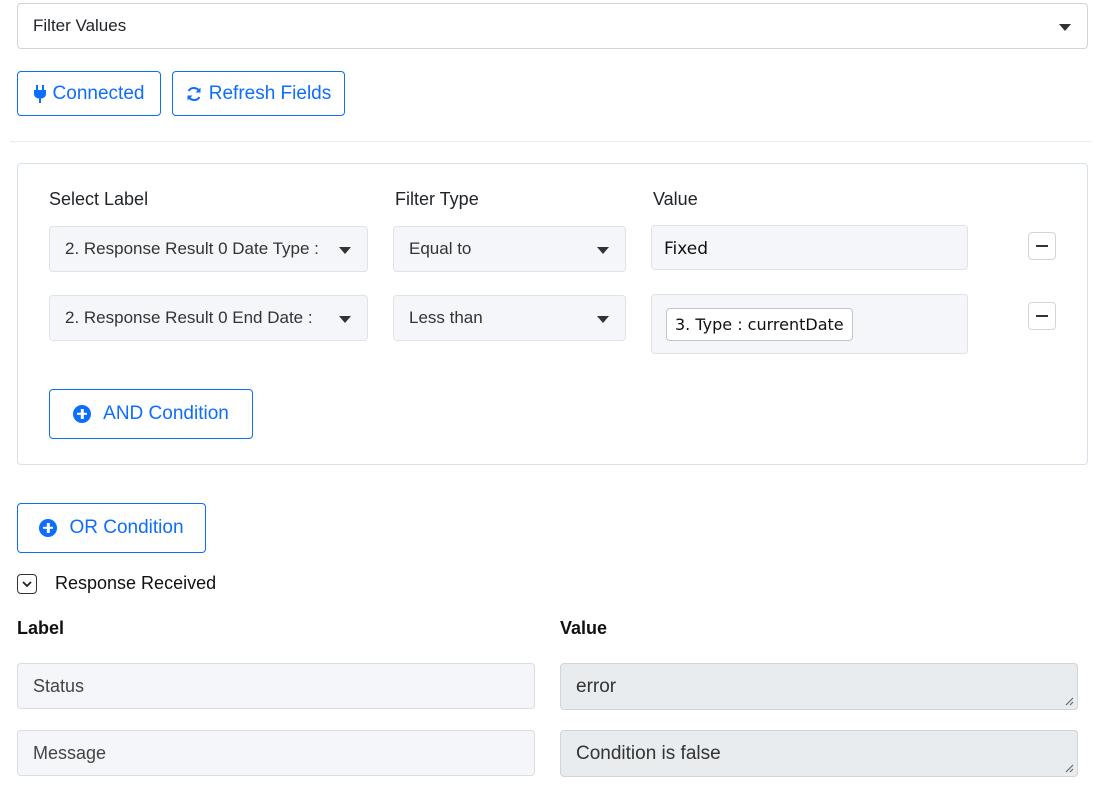 The image size is (1096, 801). I want to click on value-header: Value, so click(675, 199).